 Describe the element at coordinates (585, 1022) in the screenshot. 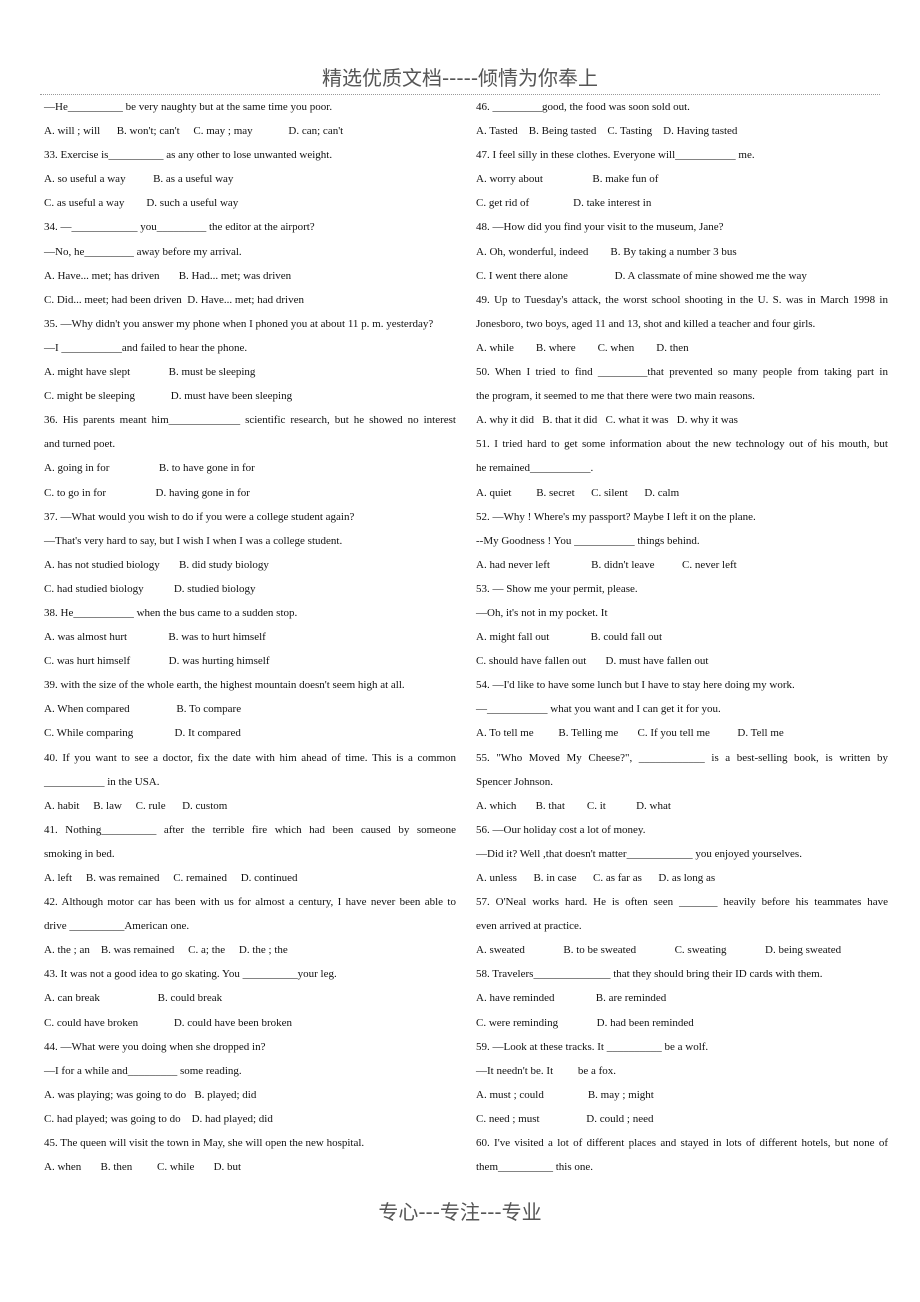

I see `text-line: C. were reminding D. had been reminded` at that location.